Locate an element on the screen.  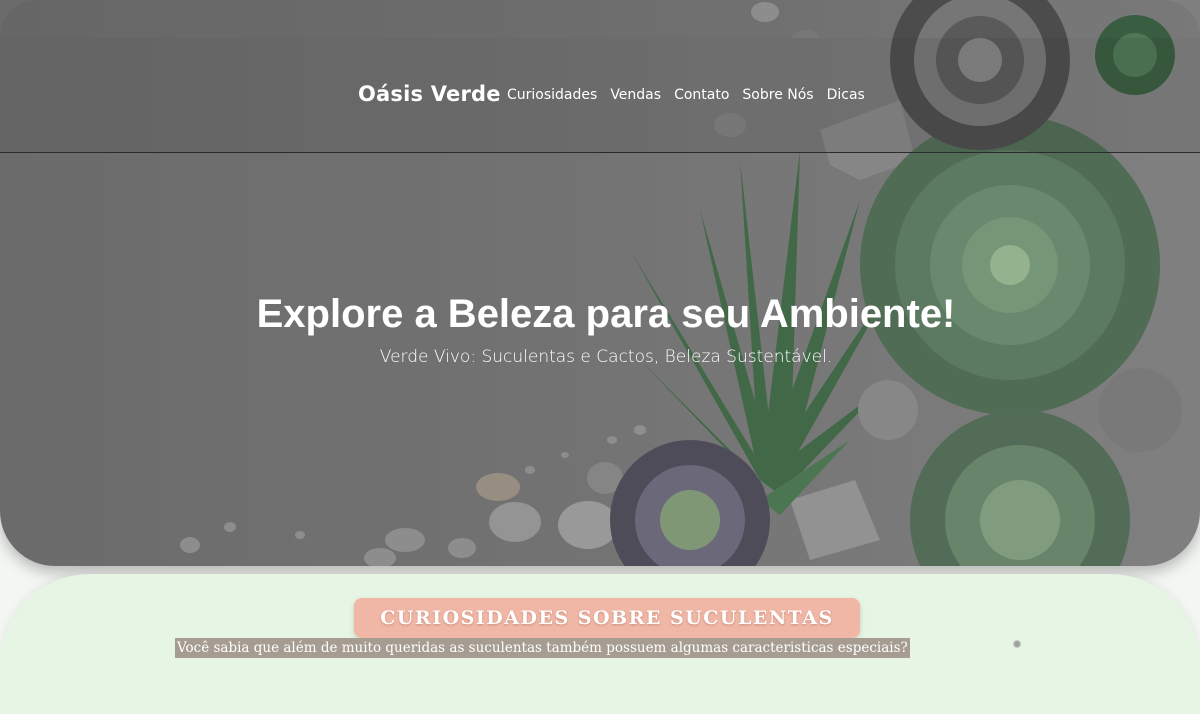
nav-link-contato: Contato is located at coordinates (701, 95).